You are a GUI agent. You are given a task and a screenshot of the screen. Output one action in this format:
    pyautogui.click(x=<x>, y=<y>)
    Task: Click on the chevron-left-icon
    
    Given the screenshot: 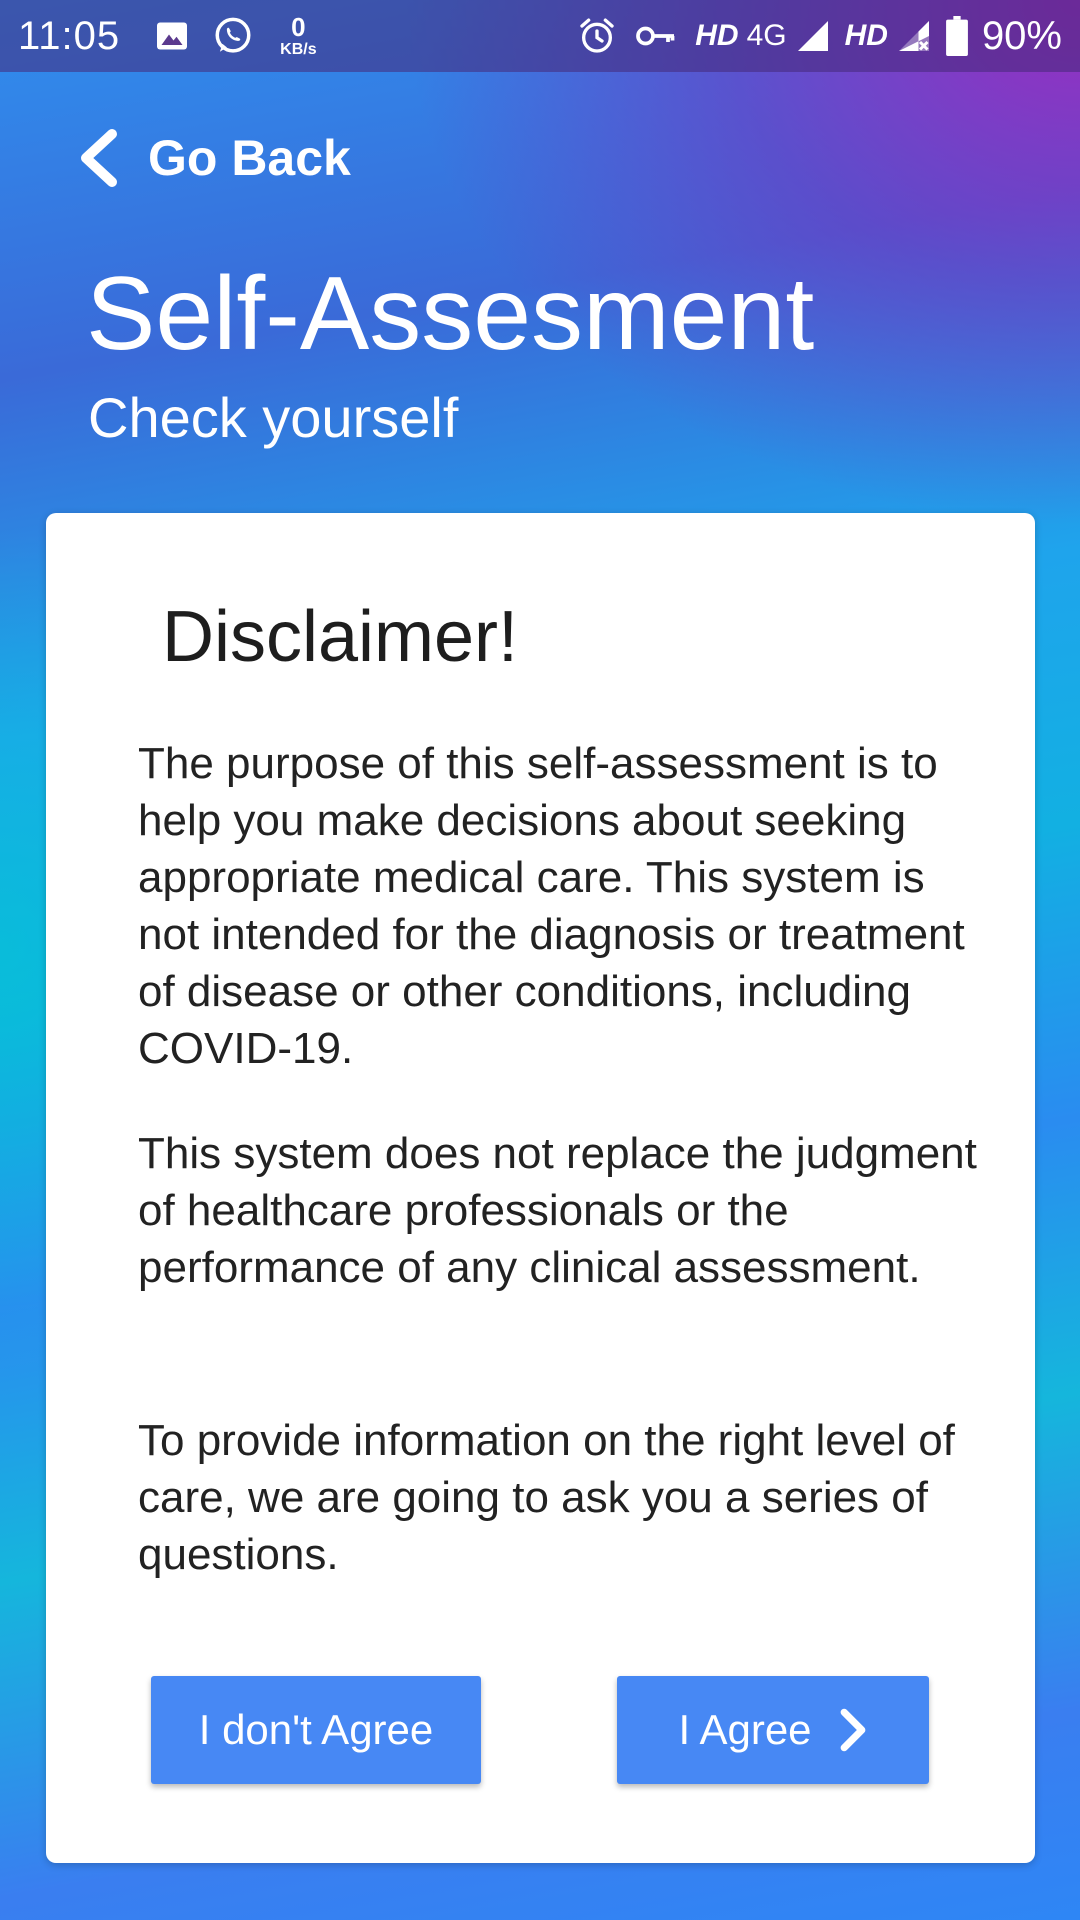 What is the action you would take?
    pyautogui.click(x=99, y=158)
    